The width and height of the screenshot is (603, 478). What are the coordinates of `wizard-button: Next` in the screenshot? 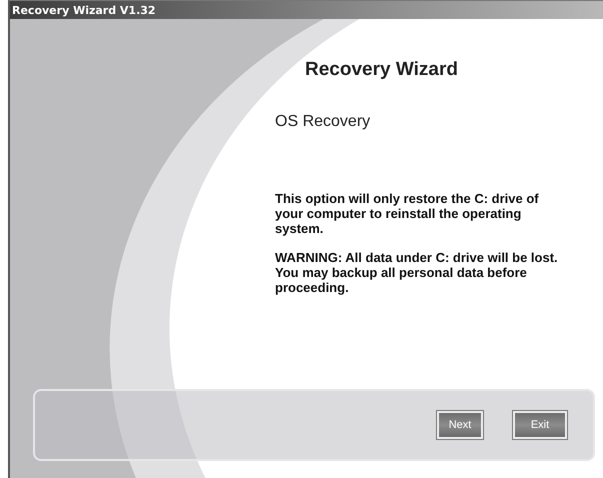 It's located at (460, 425).